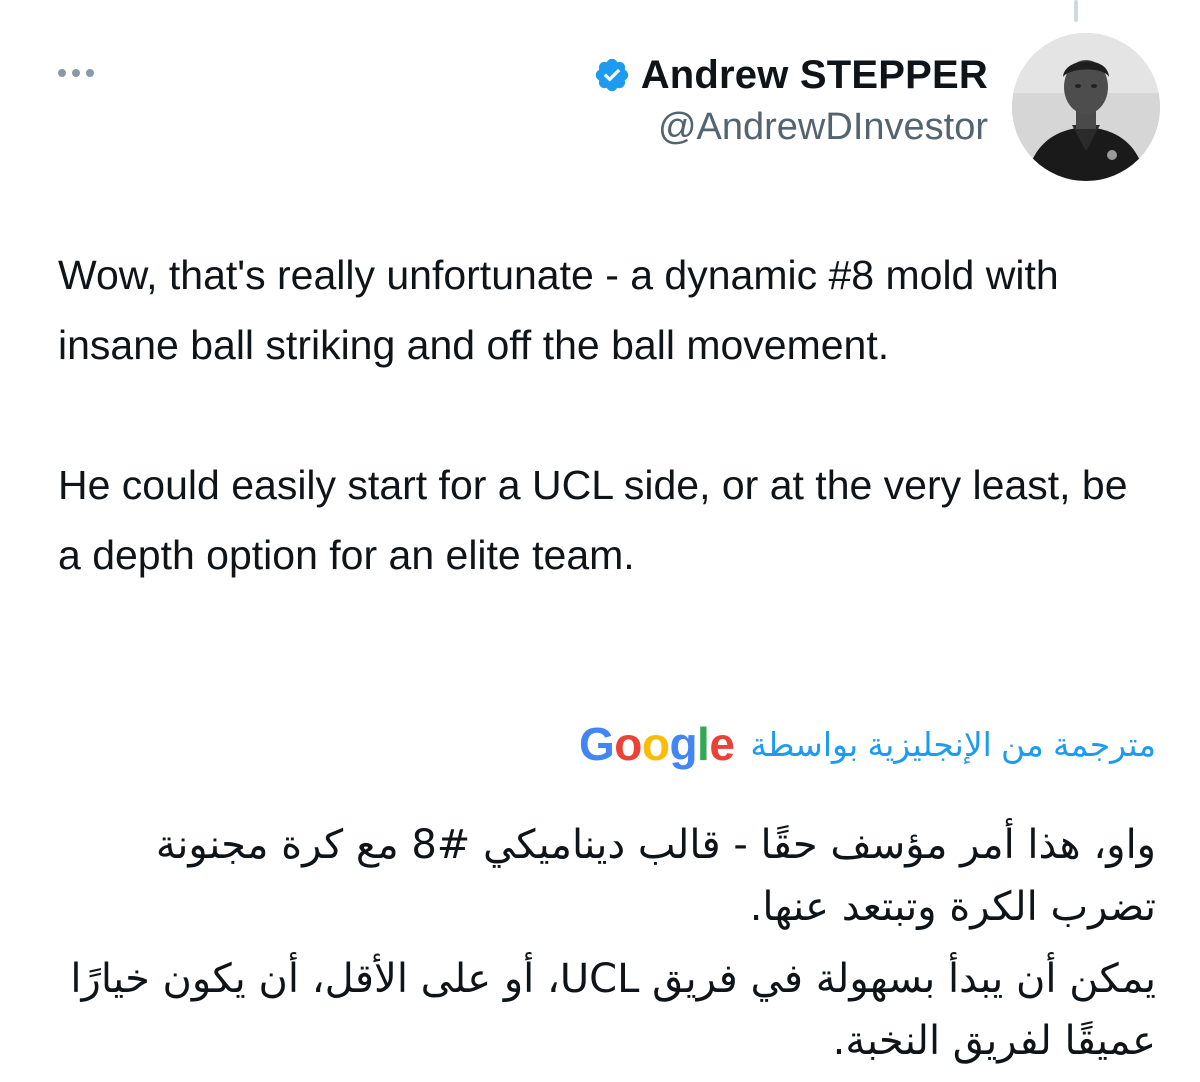 Image resolution: width=1200 pixels, height=1082 pixels. I want to click on author-handle: @AndrewDInvestor, so click(823, 127).